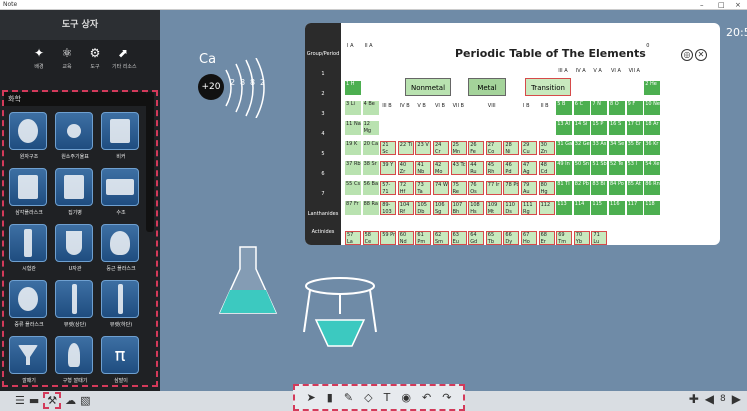 This screenshot has height=411, width=747. What do you see at coordinates (599, 168) in the screenshot?
I see `element-cell: 51 Sb` at bounding box center [599, 168].